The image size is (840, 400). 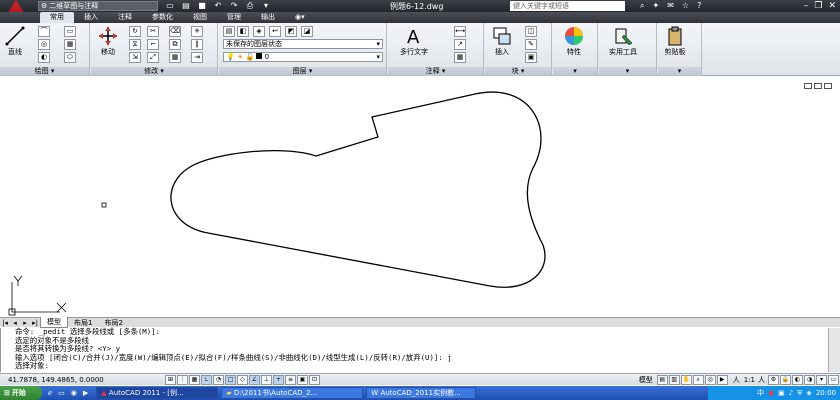 I want to click on move-button: 移动, so click(x=108, y=41).